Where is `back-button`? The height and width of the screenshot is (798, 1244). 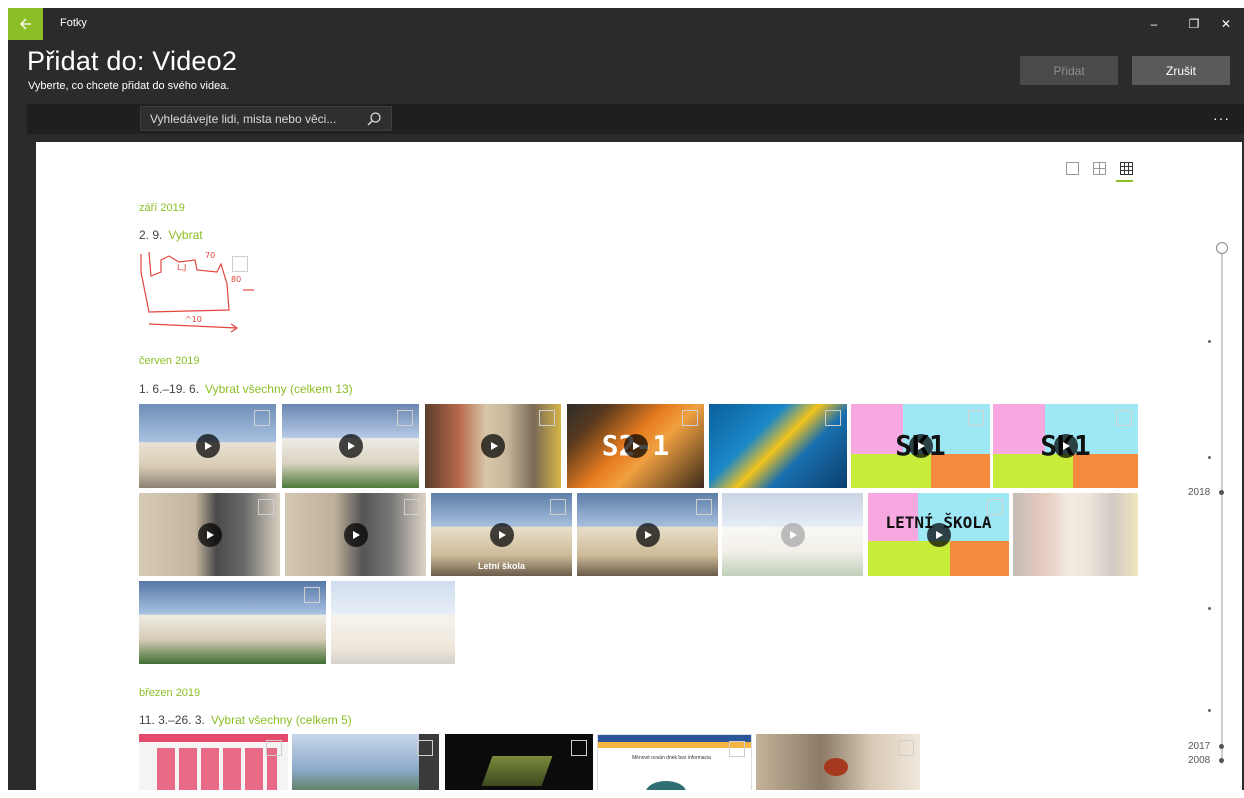
back-button is located at coordinates (25, 24).